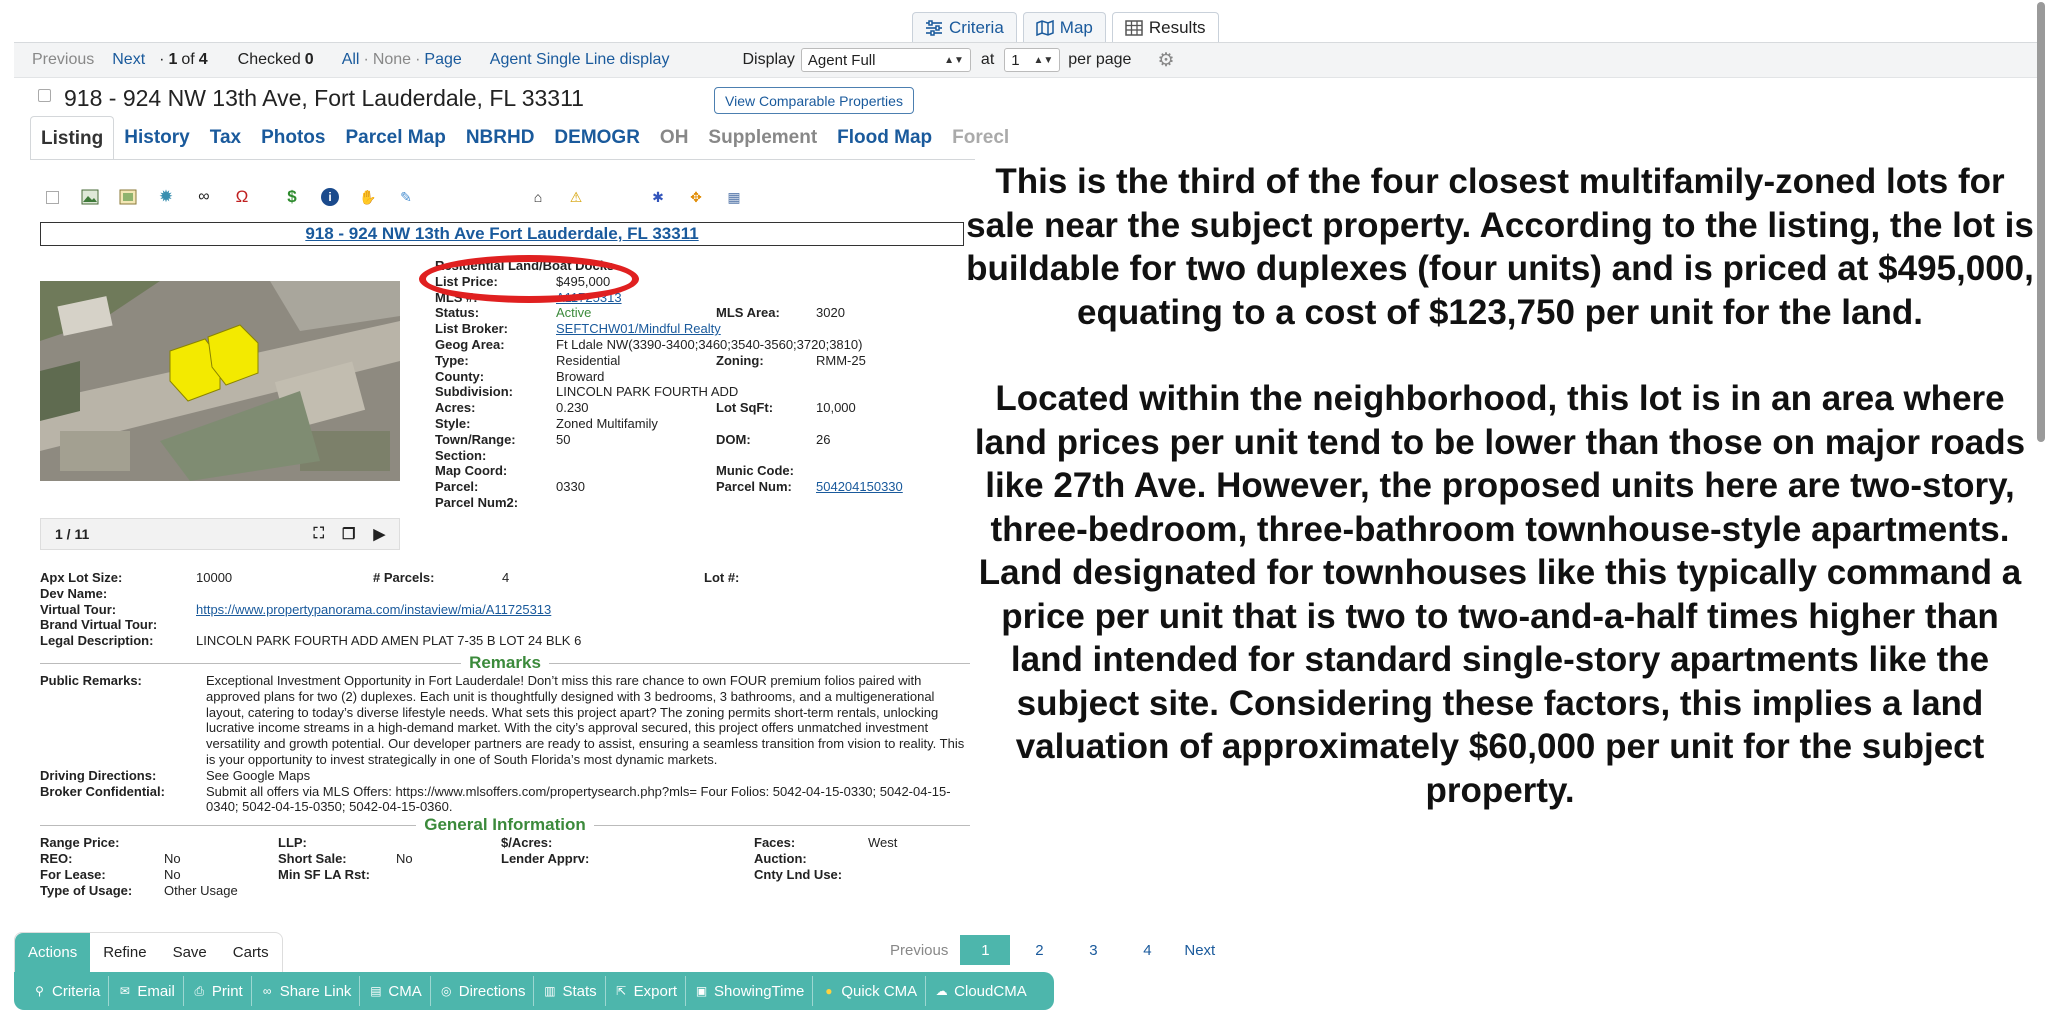 The height and width of the screenshot is (1021, 2048). What do you see at coordinates (750, 991) in the screenshot?
I see `showingtime-button: ▣ ShowingTime` at bounding box center [750, 991].